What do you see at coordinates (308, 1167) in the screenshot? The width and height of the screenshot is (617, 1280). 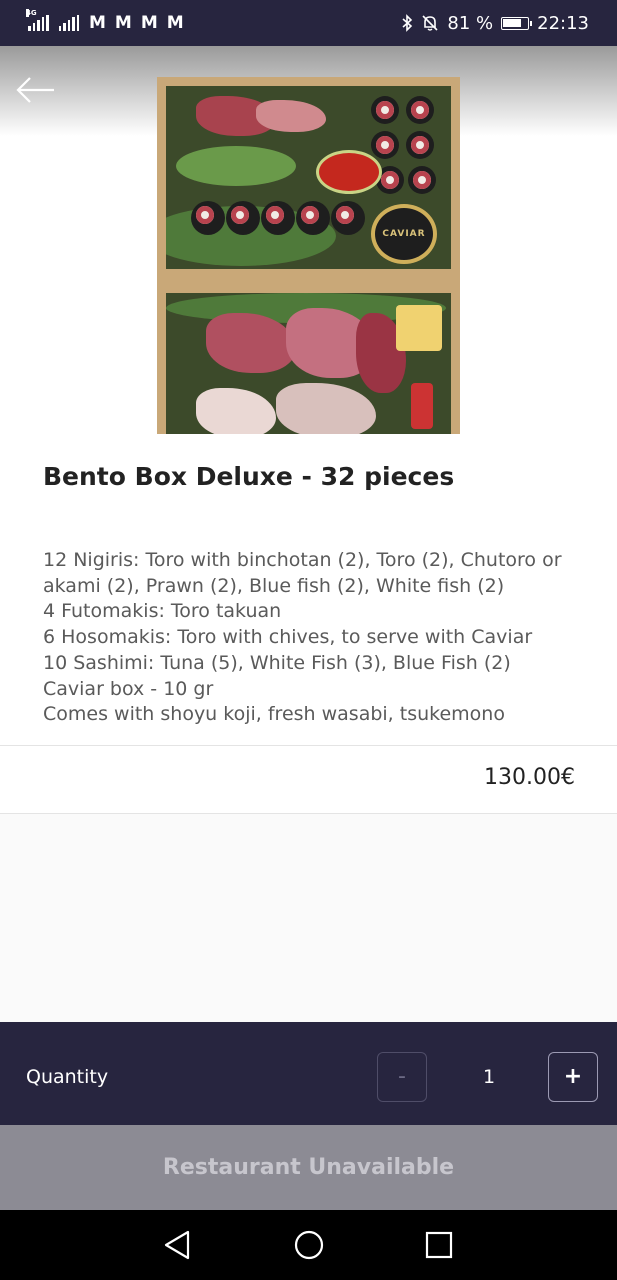 I see `restaurant-unavailable-button: Restaurant Unavailable` at bounding box center [308, 1167].